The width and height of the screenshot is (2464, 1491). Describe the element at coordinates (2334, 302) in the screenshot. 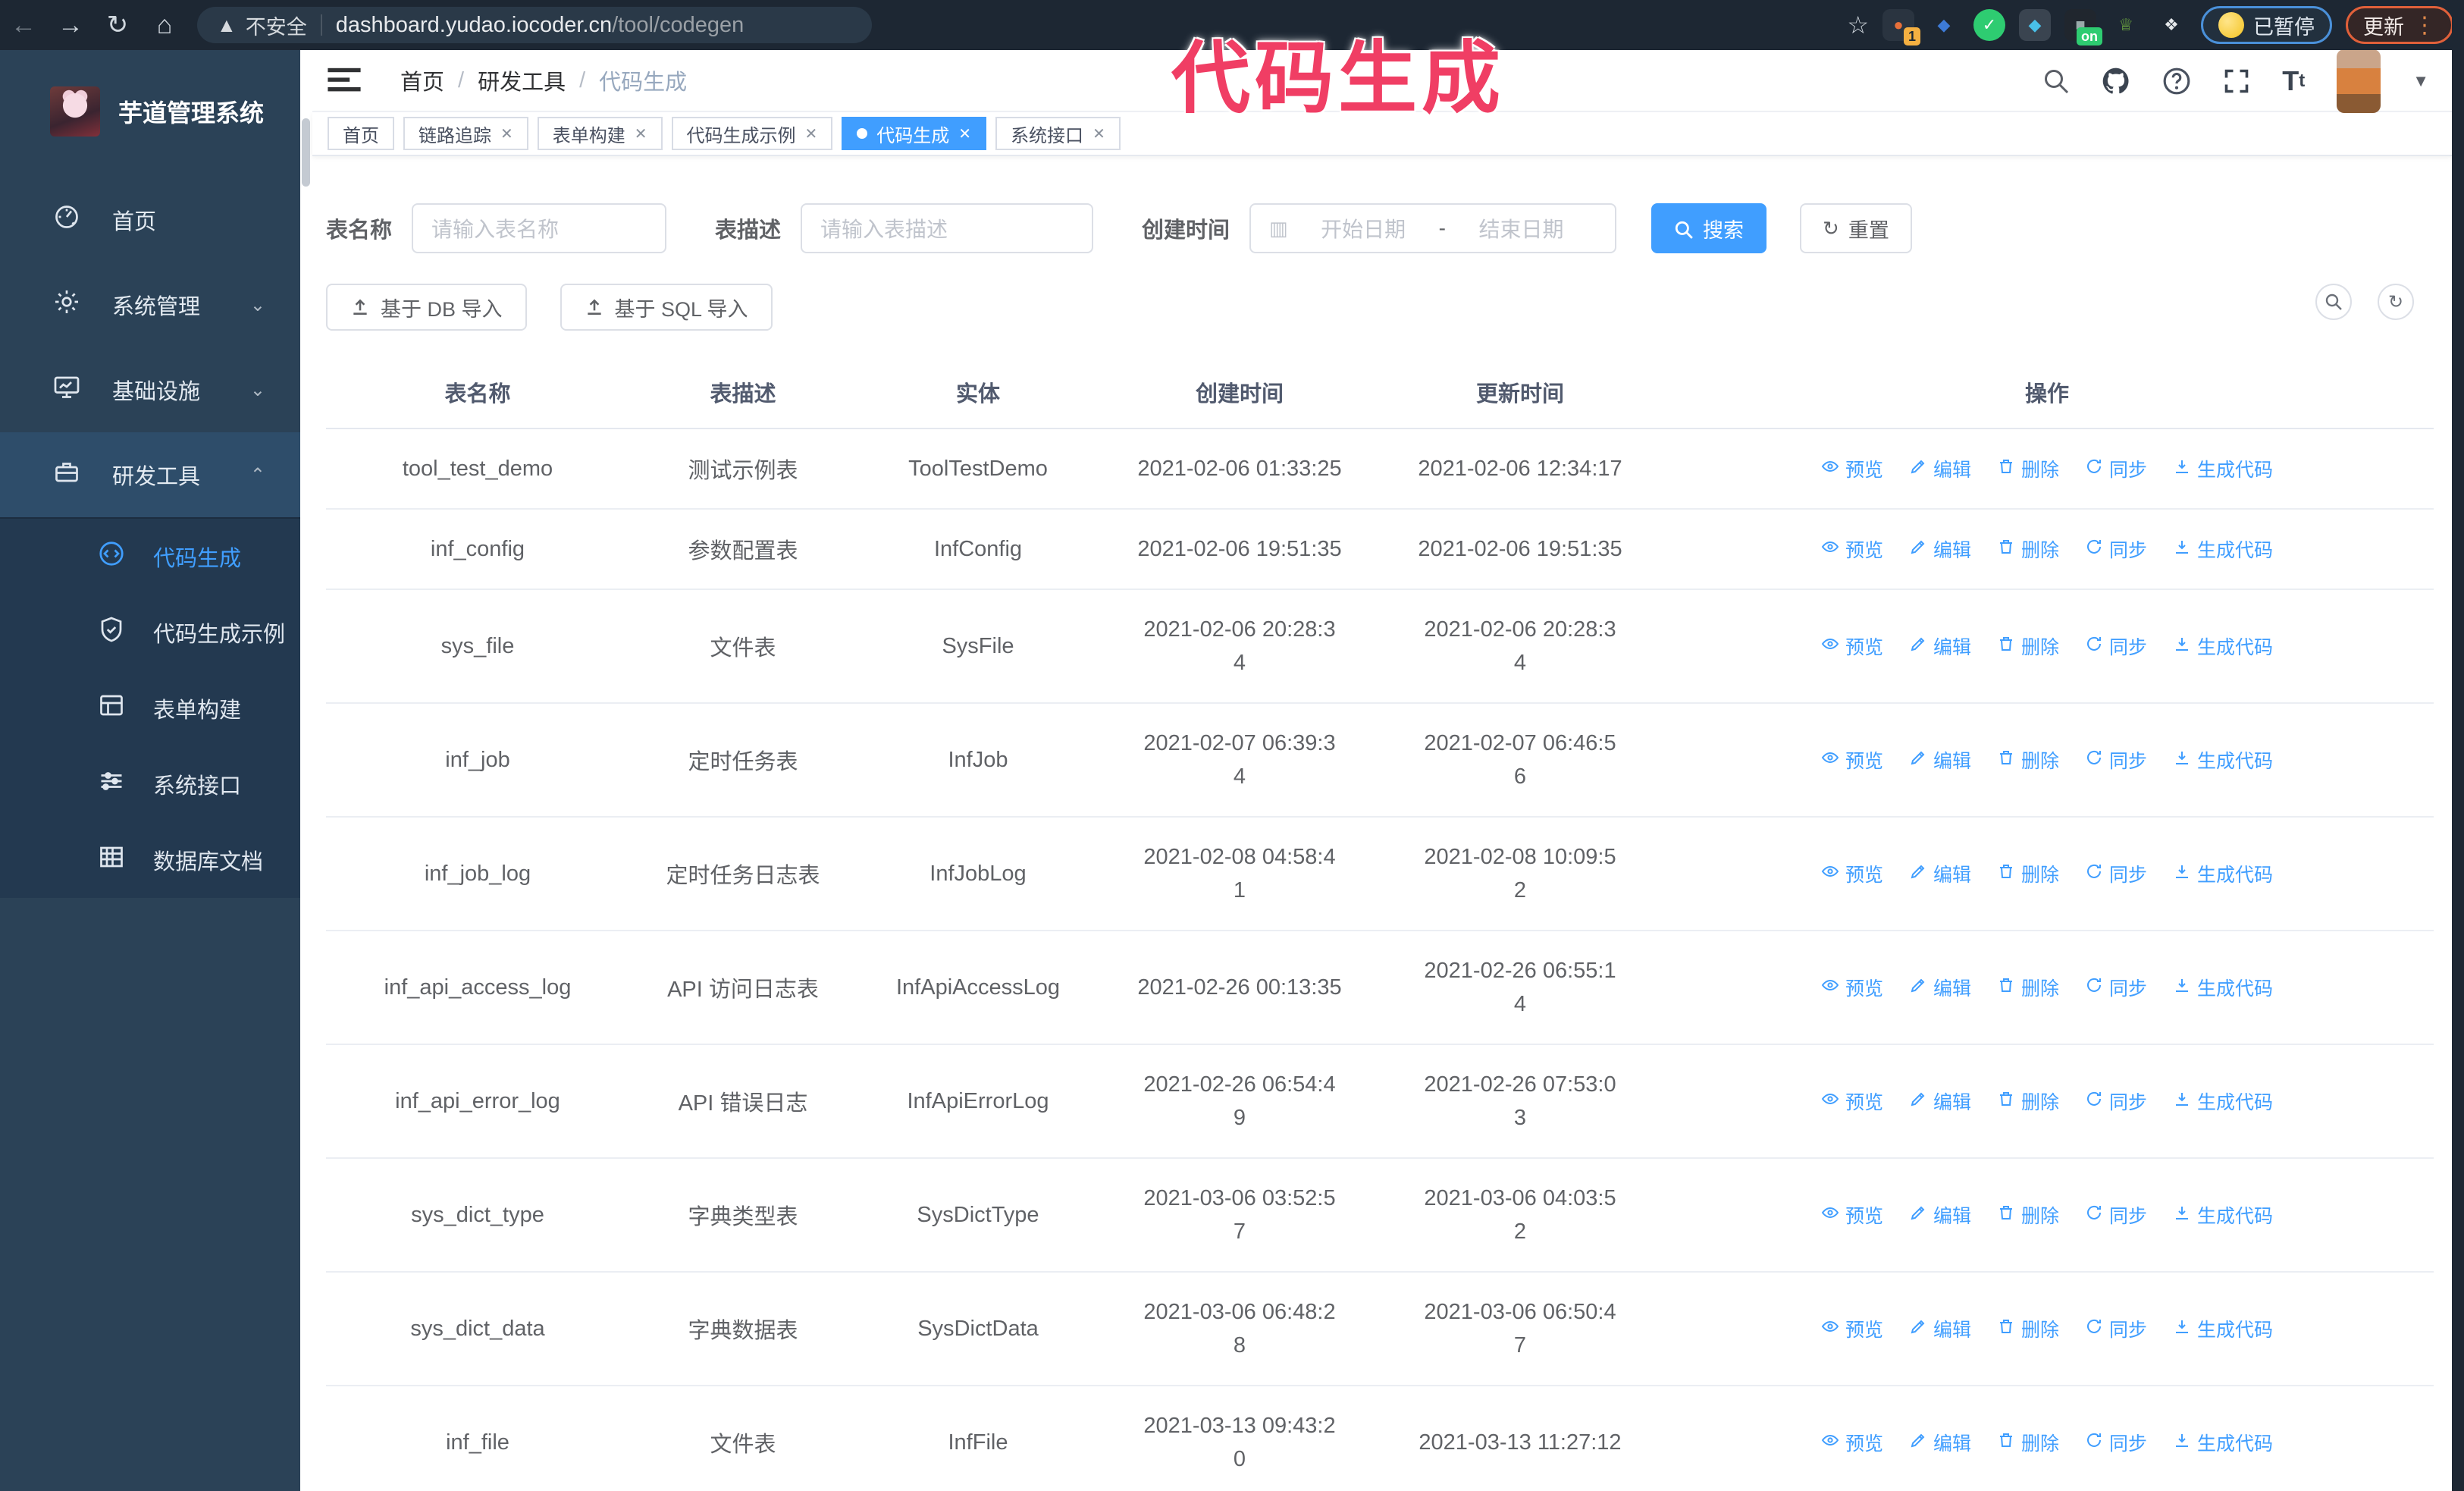

I see `toggle-search-icon` at that location.